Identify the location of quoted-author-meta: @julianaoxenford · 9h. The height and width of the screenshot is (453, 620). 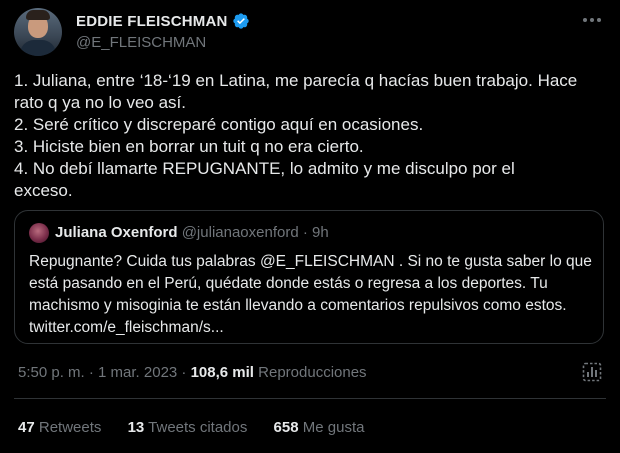
(255, 232).